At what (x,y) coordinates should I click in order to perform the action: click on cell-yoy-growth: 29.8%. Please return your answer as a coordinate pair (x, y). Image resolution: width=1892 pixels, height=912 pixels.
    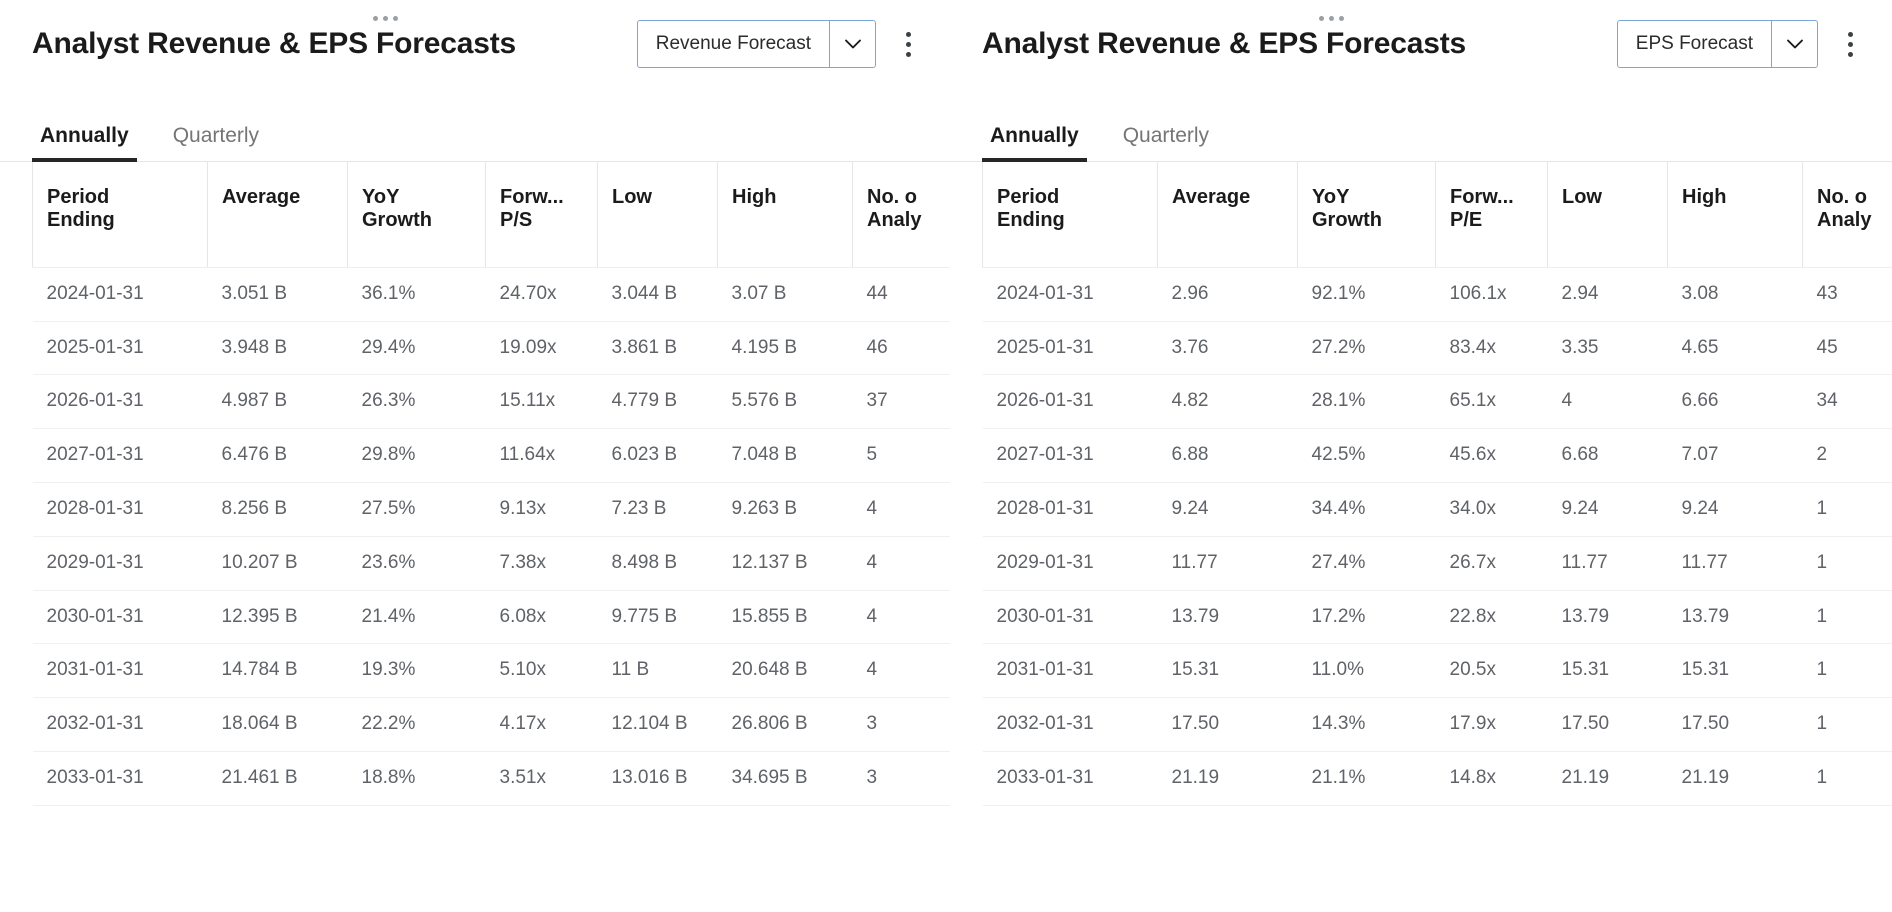
    Looking at the image, I should click on (416, 455).